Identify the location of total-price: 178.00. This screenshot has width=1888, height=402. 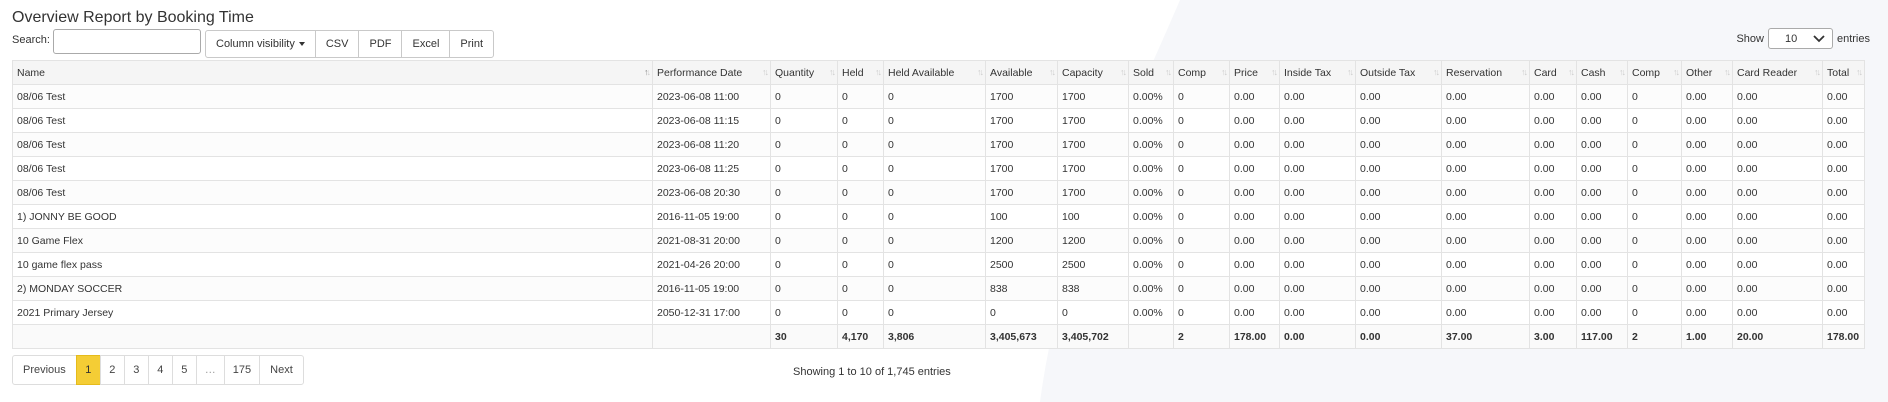
(1254, 336).